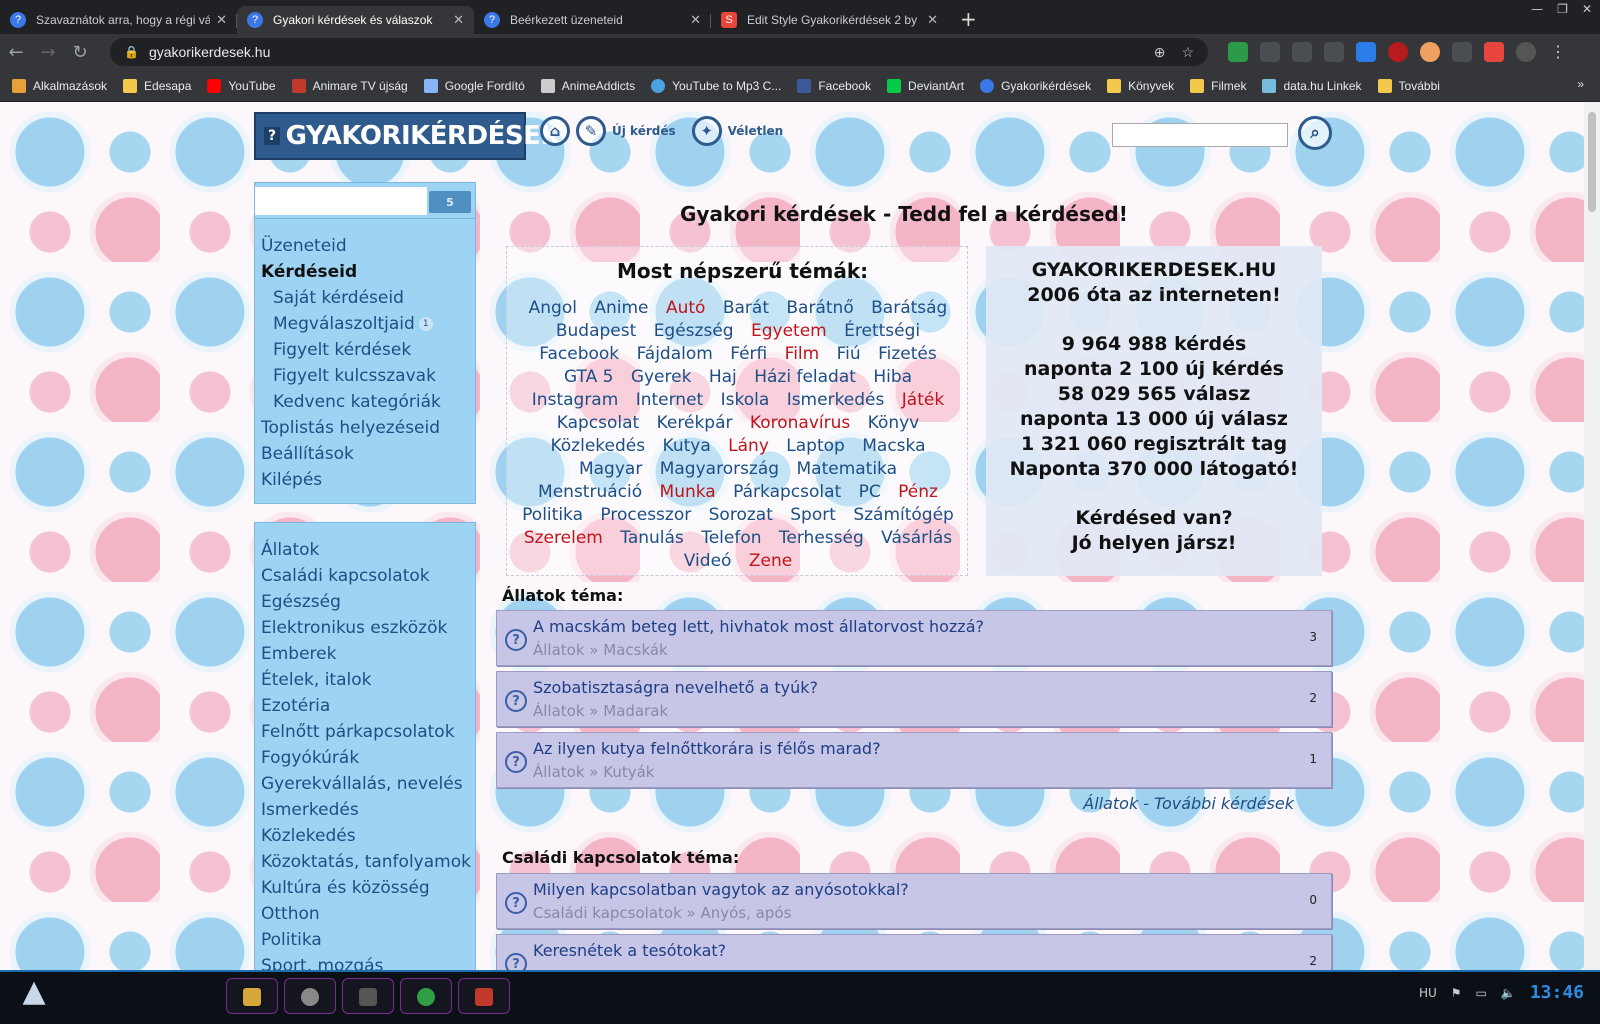 This screenshot has height=1024, width=1600. What do you see at coordinates (644, 131) in the screenshot?
I see `new-question-link: Új kérdés` at bounding box center [644, 131].